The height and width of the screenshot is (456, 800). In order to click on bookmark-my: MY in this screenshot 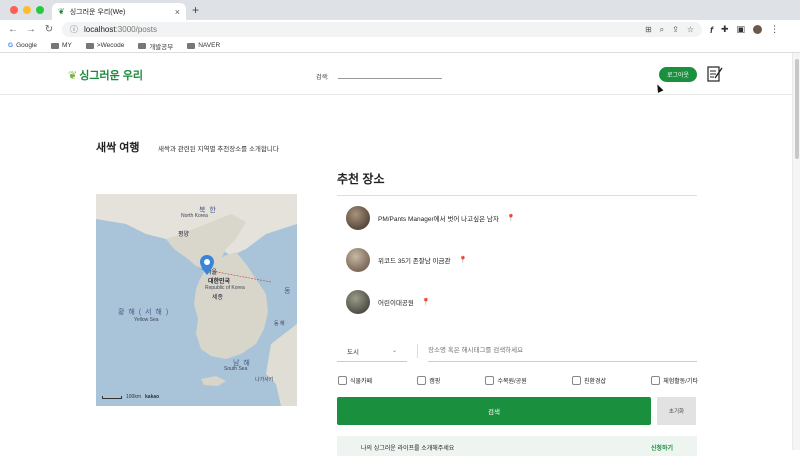, I will do `click(61, 45)`.